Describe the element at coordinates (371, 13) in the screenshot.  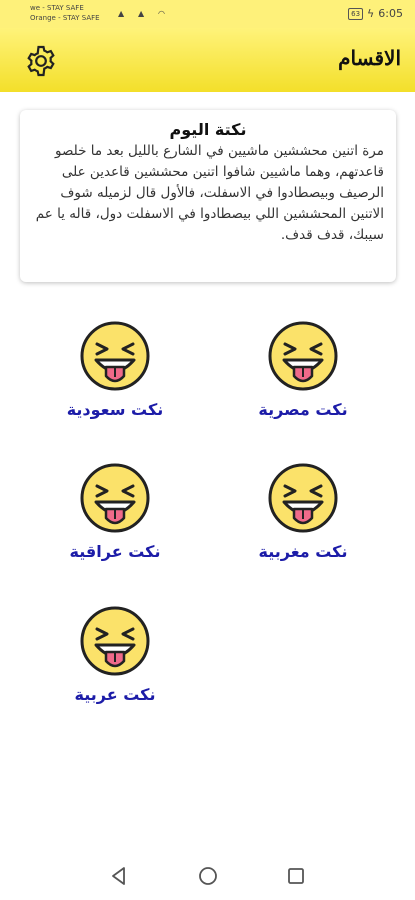
I see `charging-icon: ϟ` at that location.